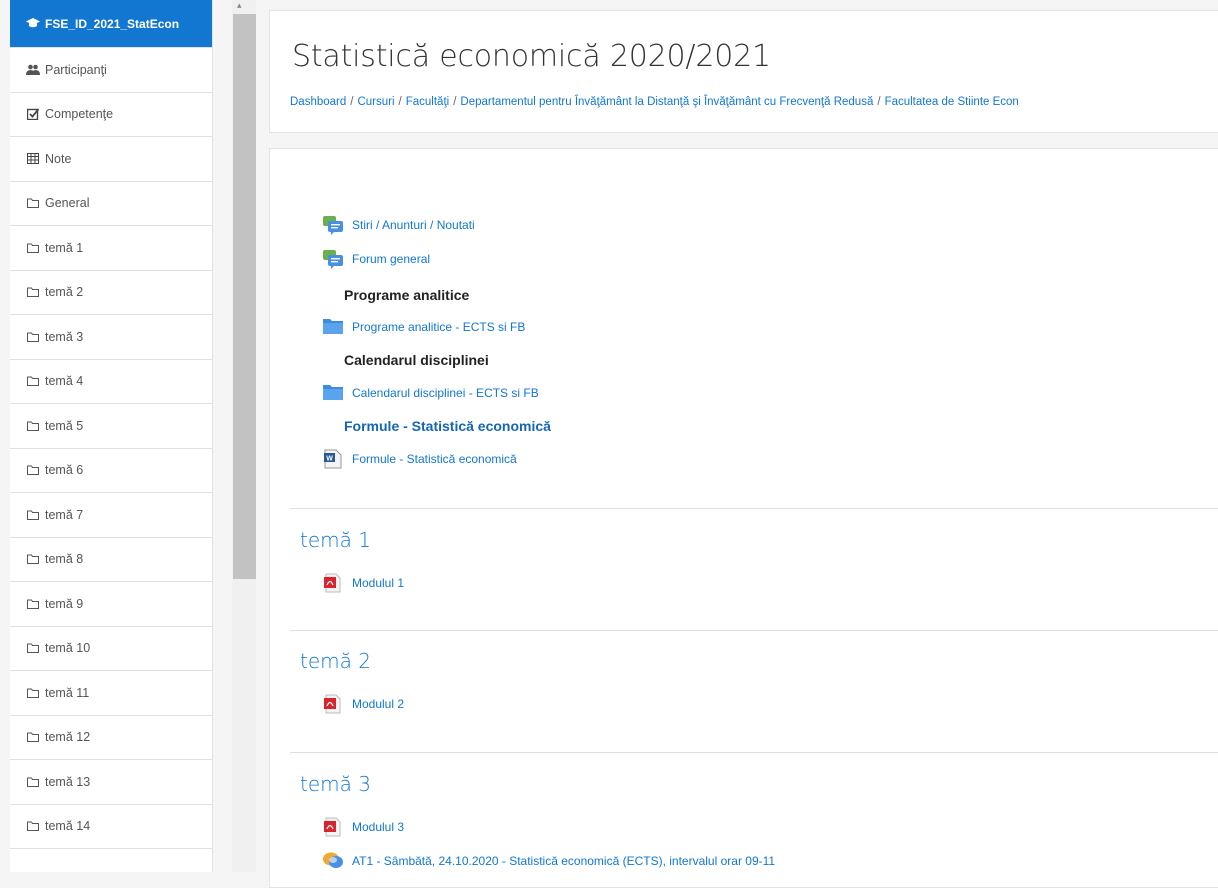 The height and width of the screenshot is (888, 1218). Describe the element at coordinates (79, 114) in the screenshot. I see `nav-item-label: Competenţe` at that location.